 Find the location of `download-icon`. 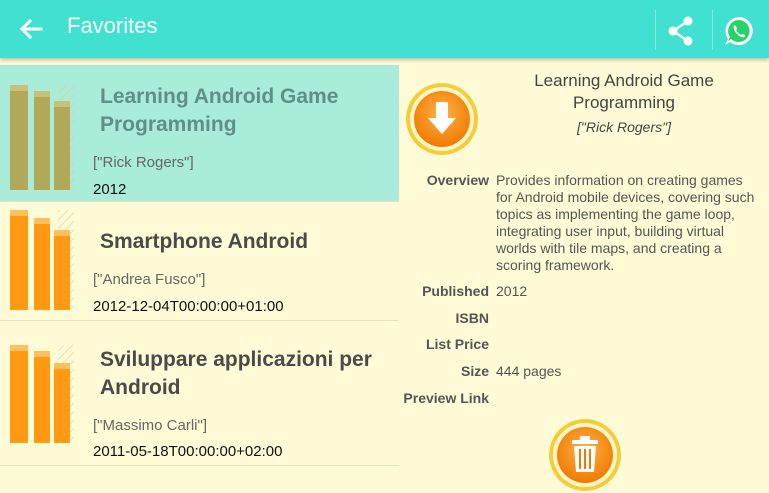

download-icon is located at coordinates (442, 119).